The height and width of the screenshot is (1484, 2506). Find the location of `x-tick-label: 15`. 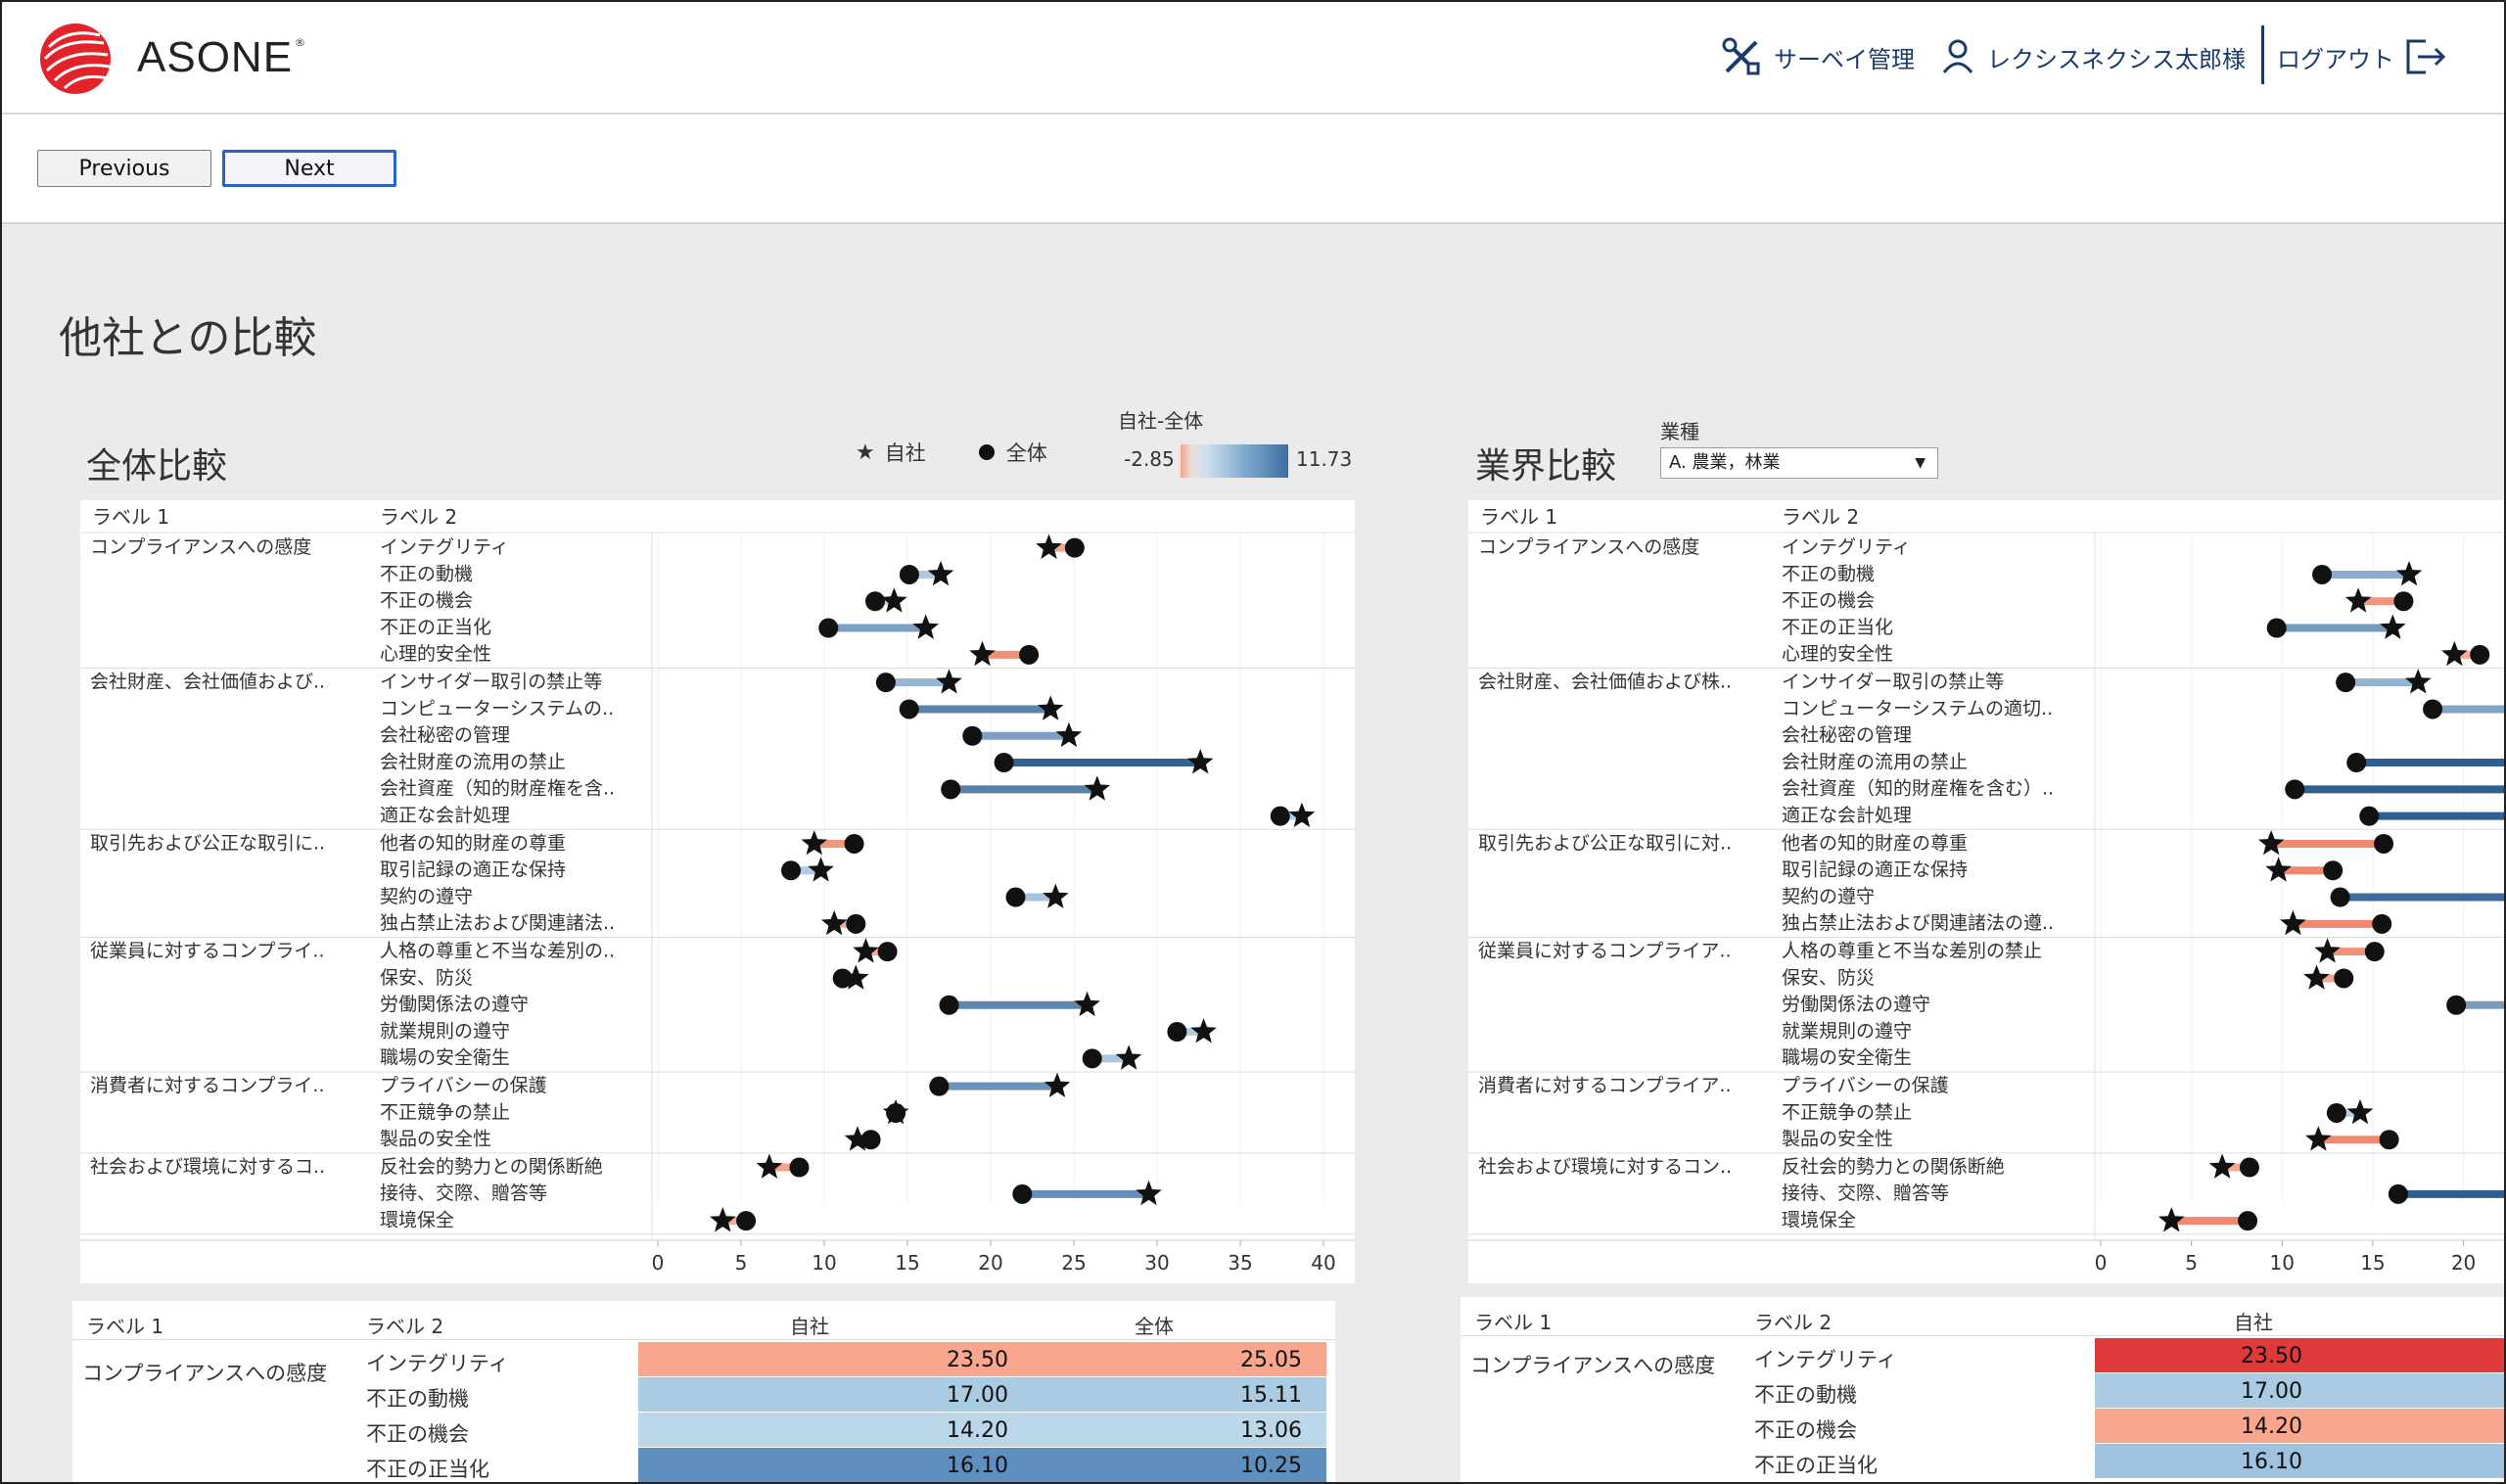

x-tick-label: 15 is located at coordinates (2372, 1263).